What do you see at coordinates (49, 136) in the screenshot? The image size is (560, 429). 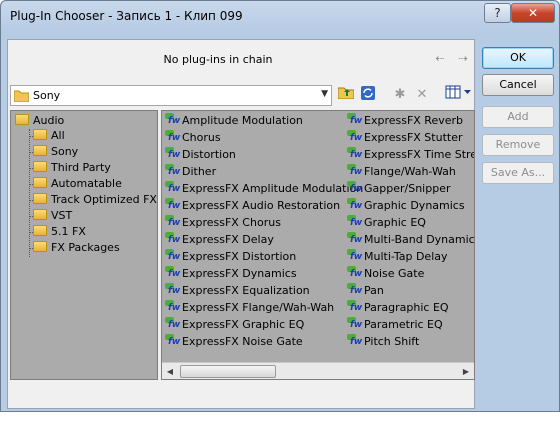 I see `tree-node-all: All` at bounding box center [49, 136].